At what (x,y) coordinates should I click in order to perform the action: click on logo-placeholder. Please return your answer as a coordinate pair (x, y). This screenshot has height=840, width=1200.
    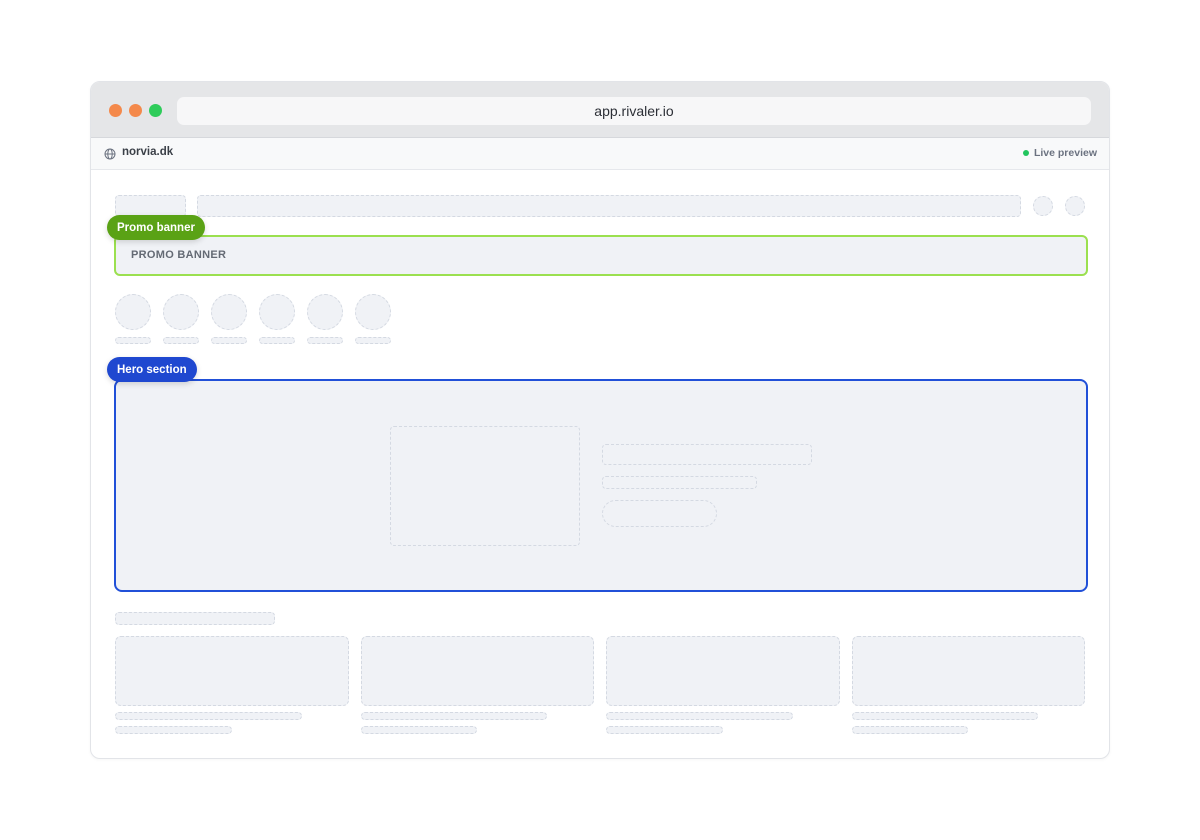
    Looking at the image, I should click on (150, 206).